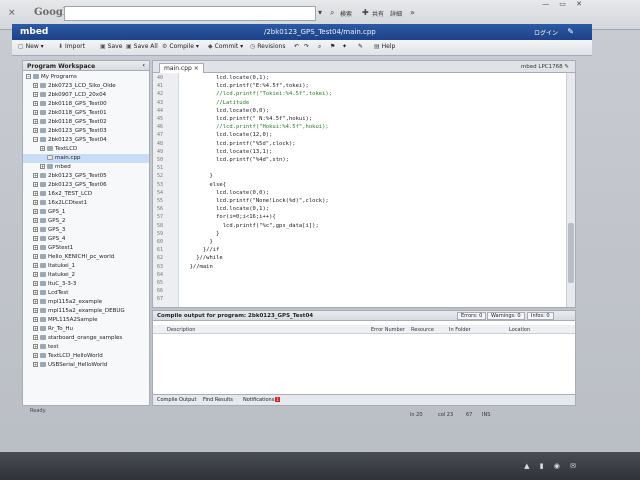 Image resolution: width=640 pixels, height=480 pixels. What do you see at coordinates (545, 67) in the screenshot?
I see `platform-selector: mbed LPC1768 ✎` at bounding box center [545, 67].